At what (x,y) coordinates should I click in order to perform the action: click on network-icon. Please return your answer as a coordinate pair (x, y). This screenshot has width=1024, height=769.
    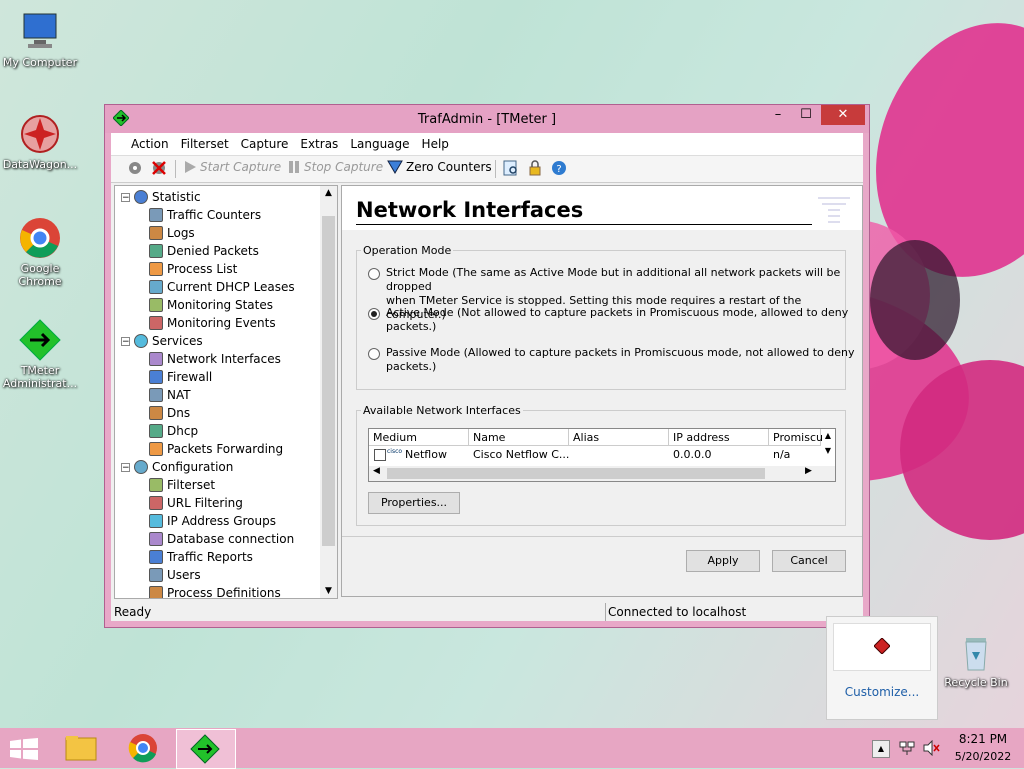
    Looking at the image, I should click on (907, 749).